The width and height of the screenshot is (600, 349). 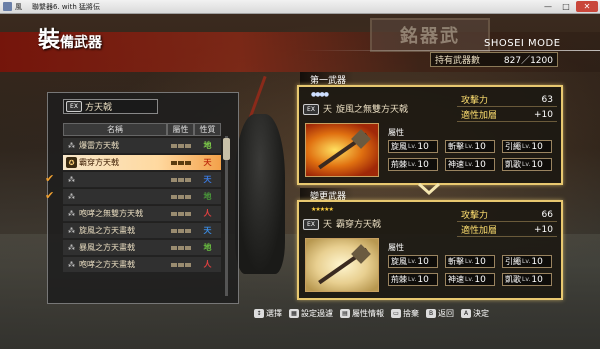 I want to click on column-nature: 性質, so click(x=207, y=129).